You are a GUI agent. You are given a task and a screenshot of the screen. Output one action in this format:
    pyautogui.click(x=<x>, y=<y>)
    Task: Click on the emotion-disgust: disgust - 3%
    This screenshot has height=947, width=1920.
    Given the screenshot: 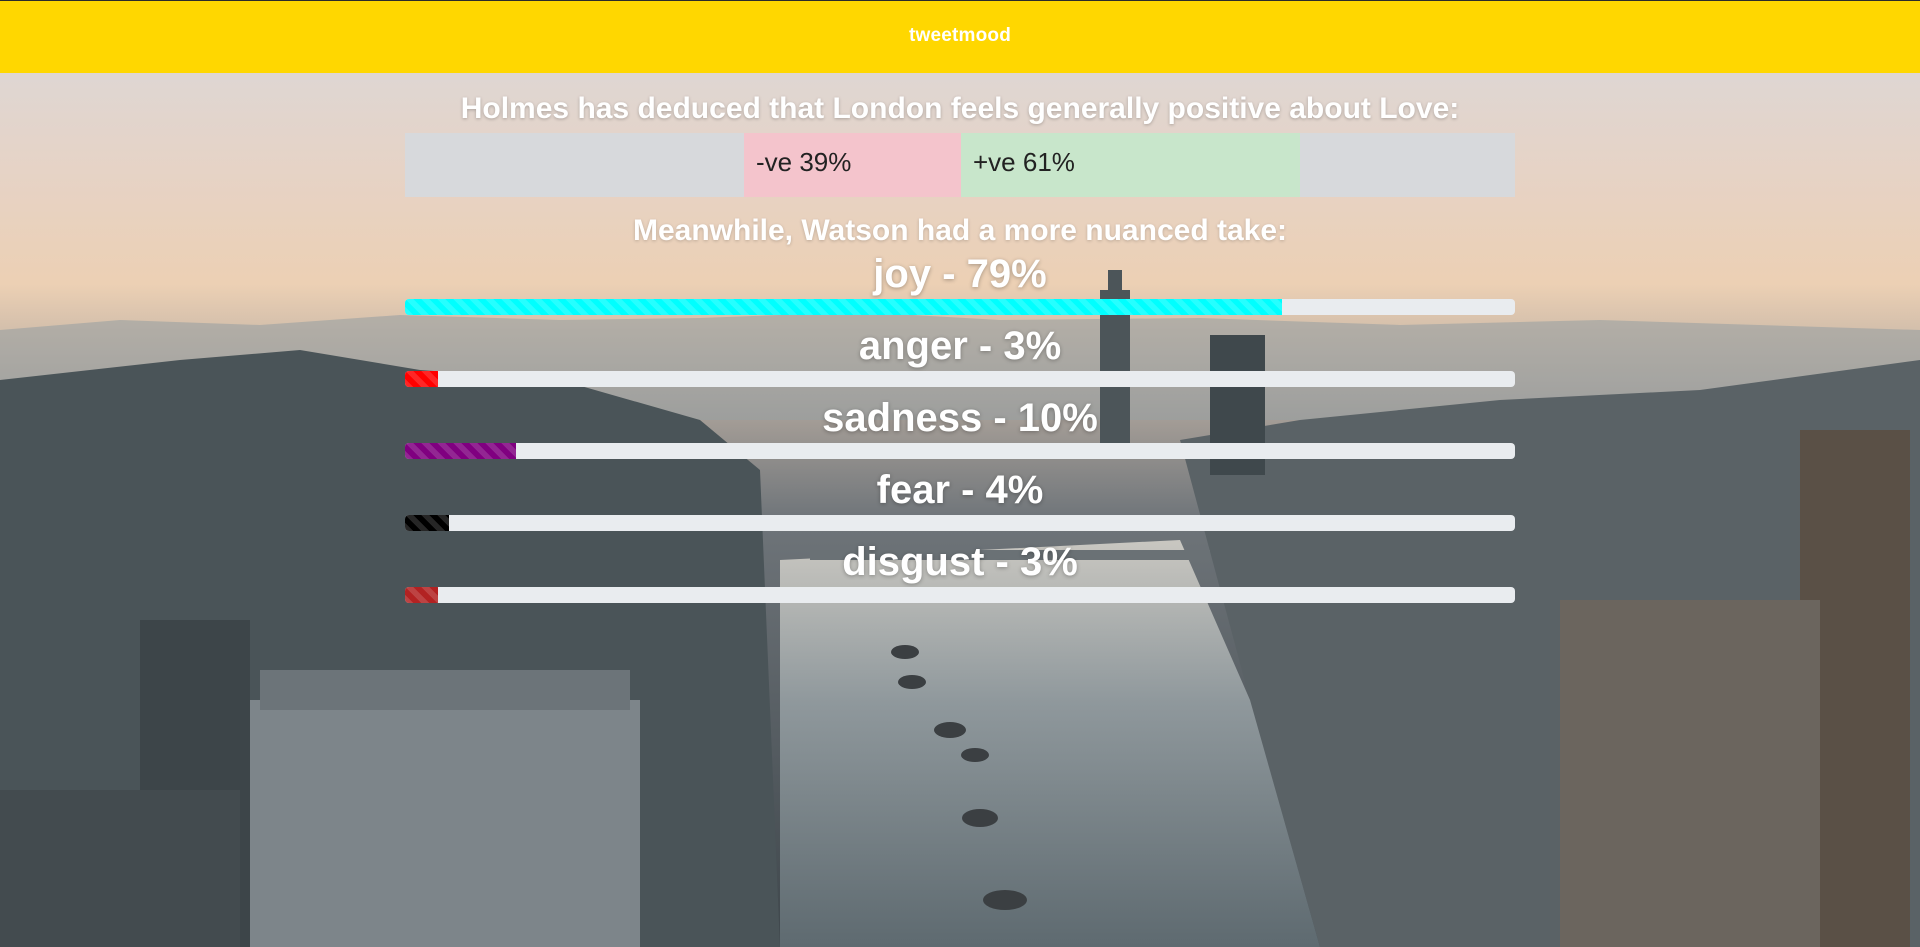 What is the action you would take?
    pyautogui.click(x=960, y=570)
    